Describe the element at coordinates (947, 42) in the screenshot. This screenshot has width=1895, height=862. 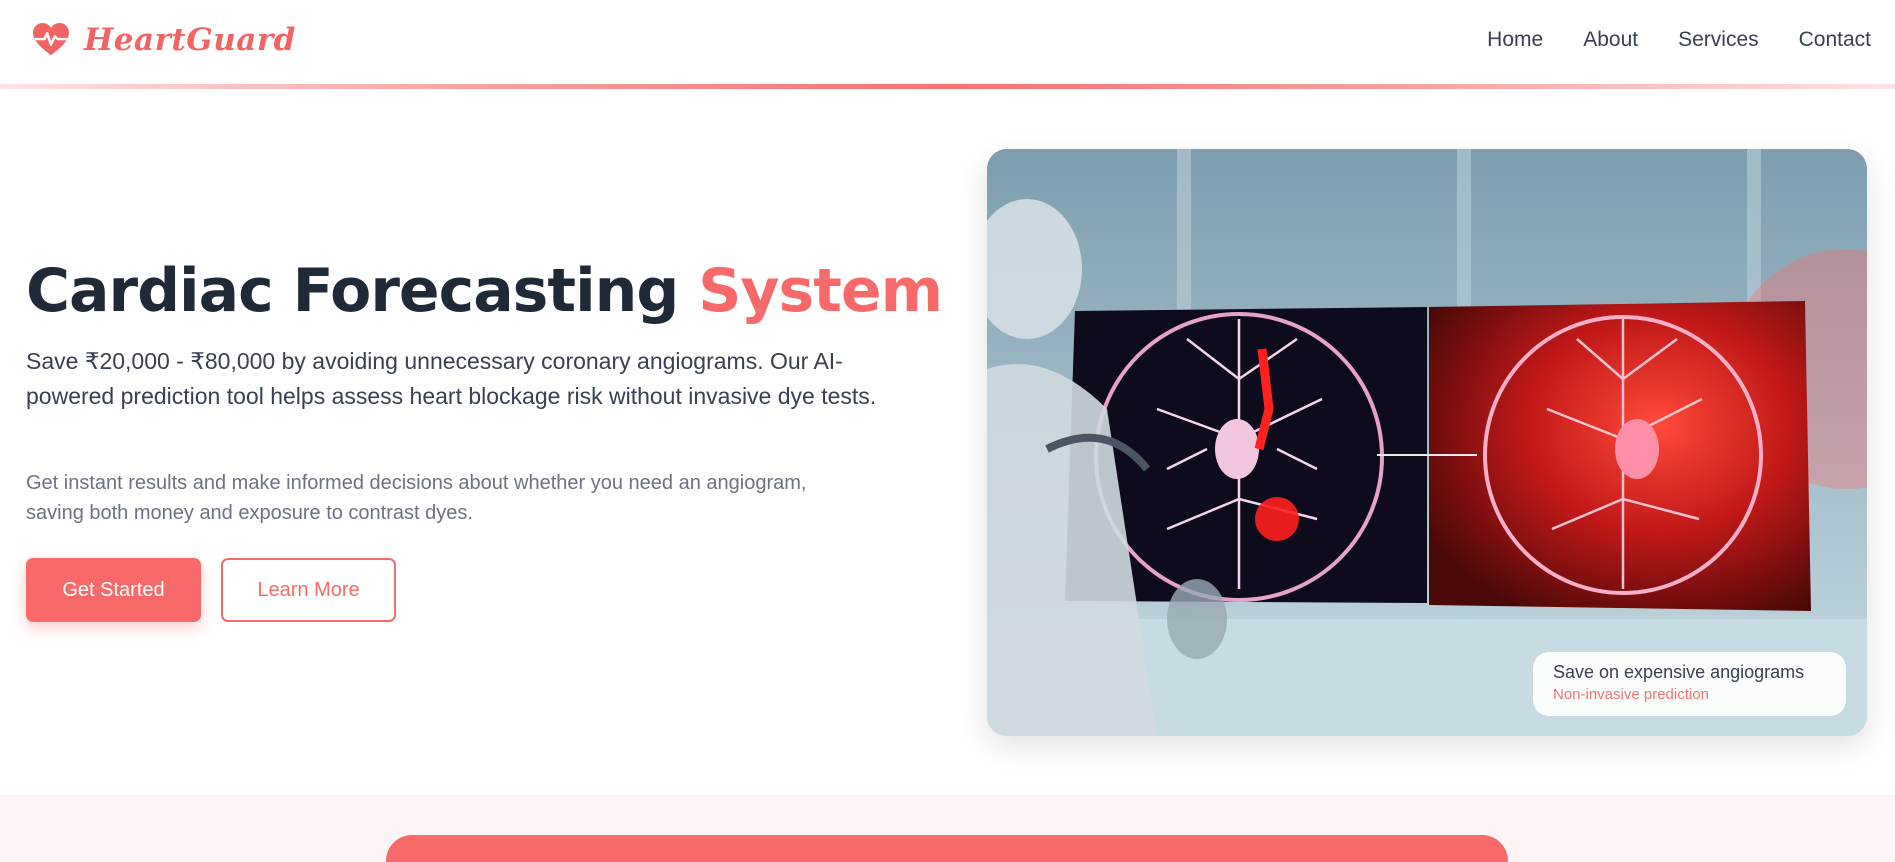
I see `site-header: HeartGuard Home About Services Contact` at that location.